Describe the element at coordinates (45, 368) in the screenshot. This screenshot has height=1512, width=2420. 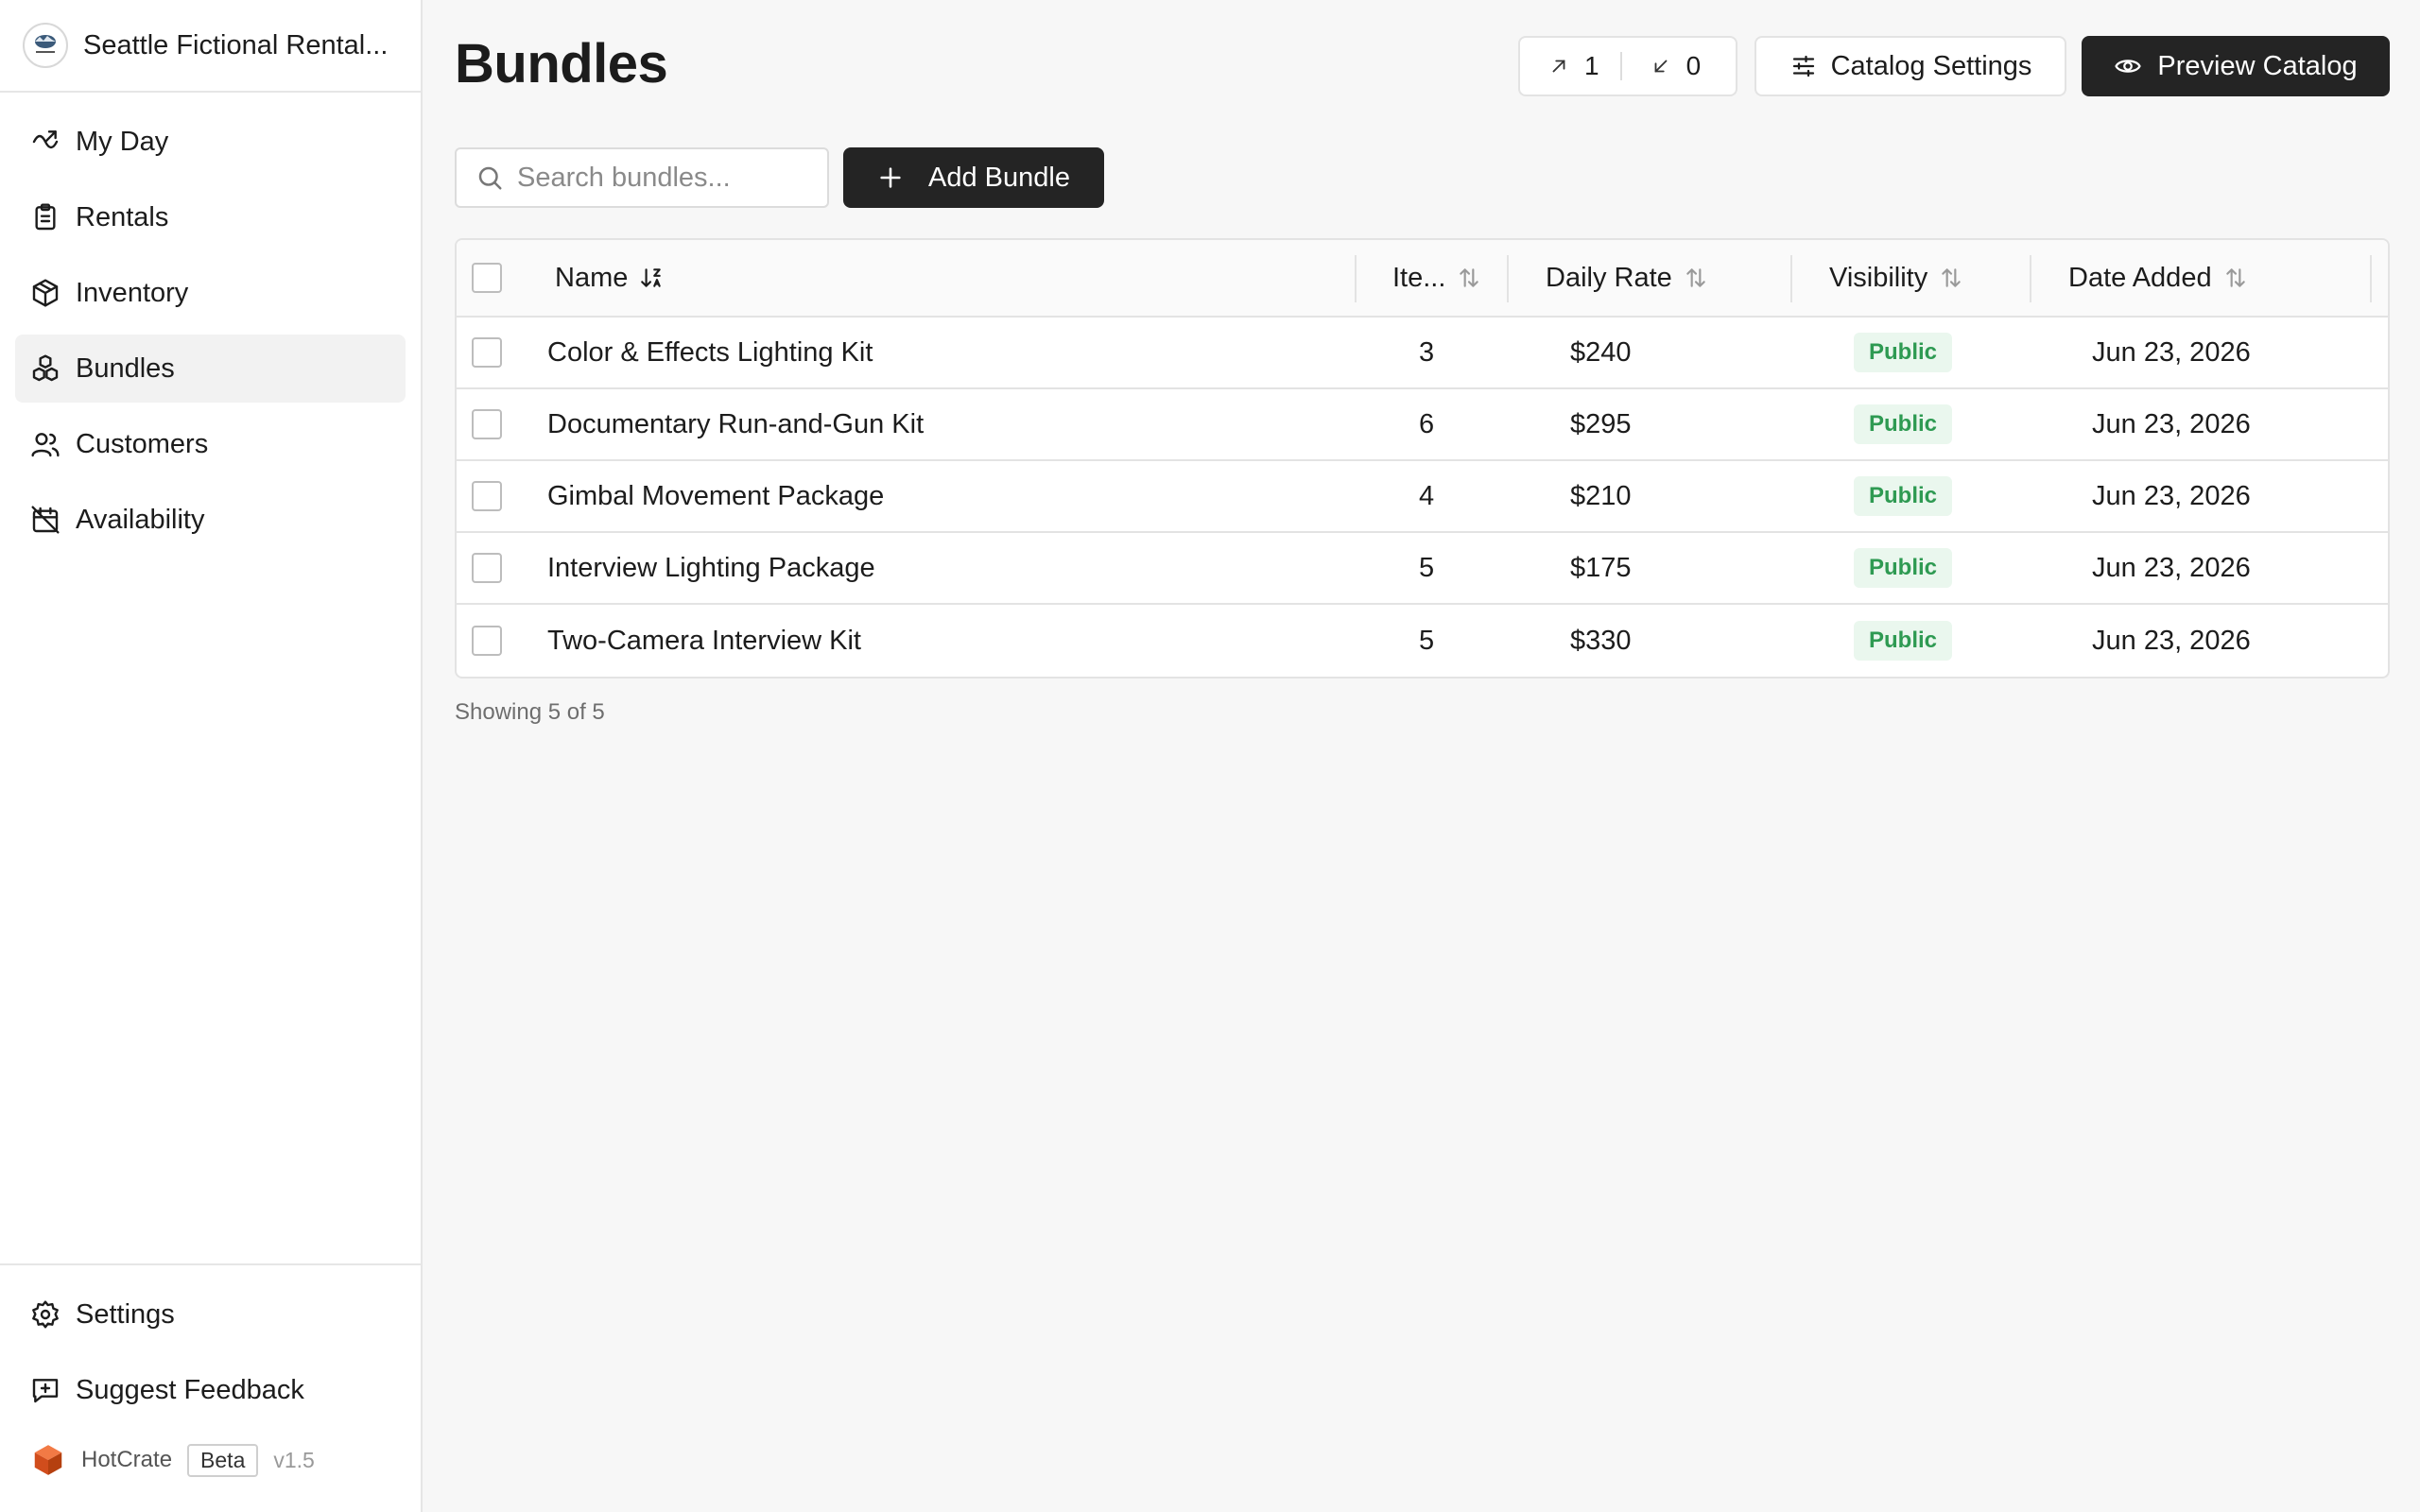
I see `bundles-icon` at that location.